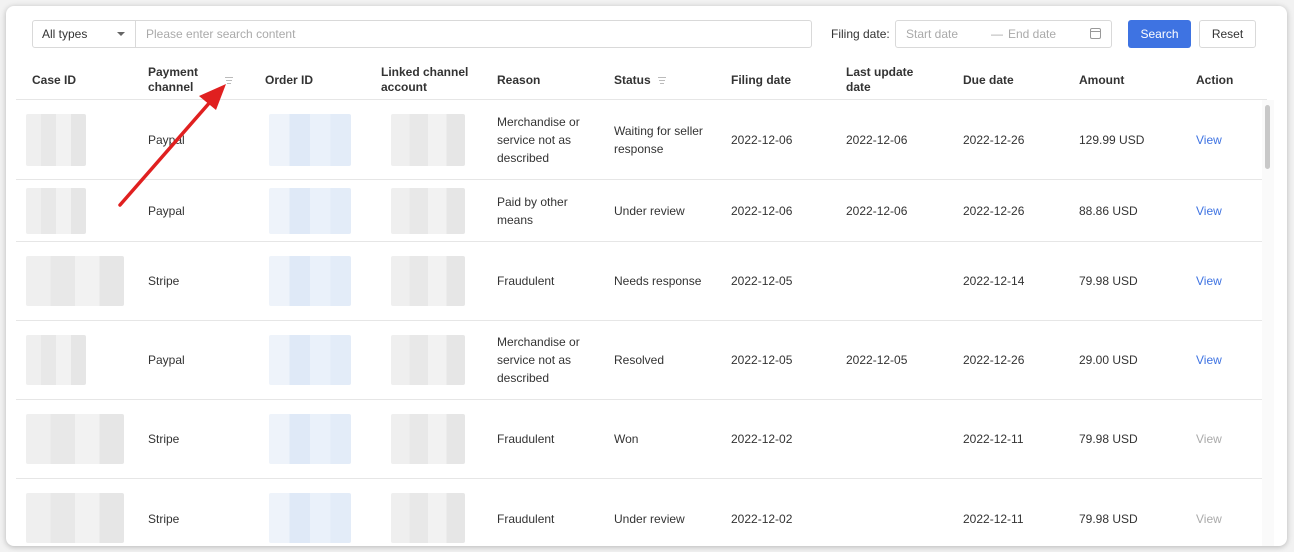 Image resolution: width=1294 pixels, height=552 pixels. What do you see at coordinates (932, 34) in the screenshot?
I see `start-date-input: Start date` at bounding box center [932, 34].